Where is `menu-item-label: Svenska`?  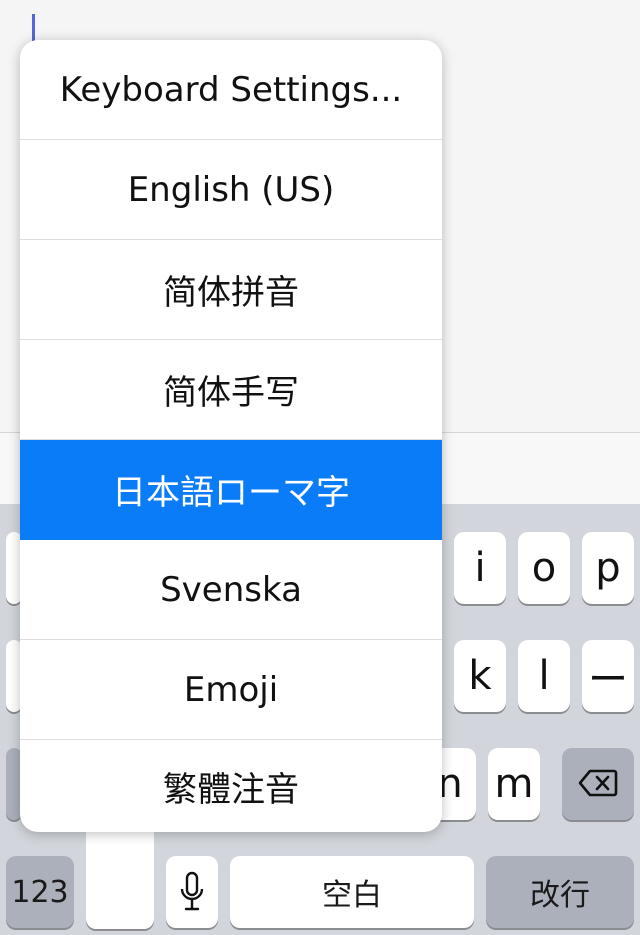 menu-item-label: Svenska is located at coordinates (231, 589).